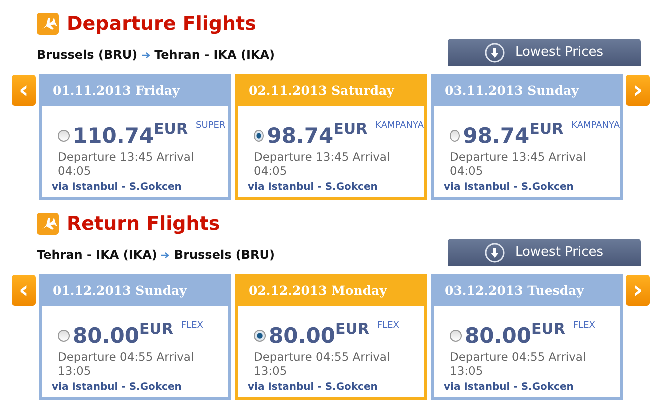 Image resolution: width=663 pixels, height=410 pixels. What do you see at coordinates (97, 255) in the screenshot?
I see `route-origin: Tehran - IKA (IKA)` at bounding box center [97, 255].